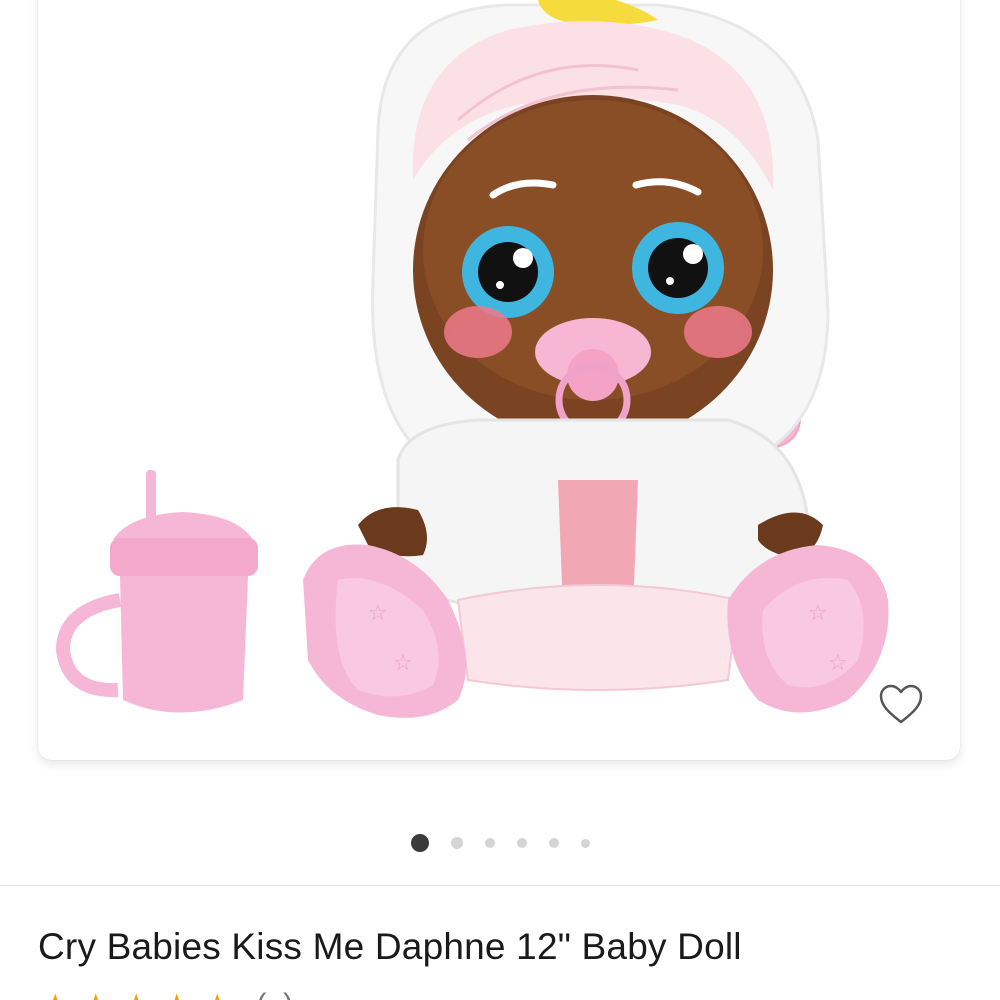 This screenshot has height=1000, width=1000. What do you see at coordinates (390, 946) in the screenshot?
I see `product-title: Cry Babies Kiss Me Daphne 12" Baby Doll` at bounding box center [390, 946].